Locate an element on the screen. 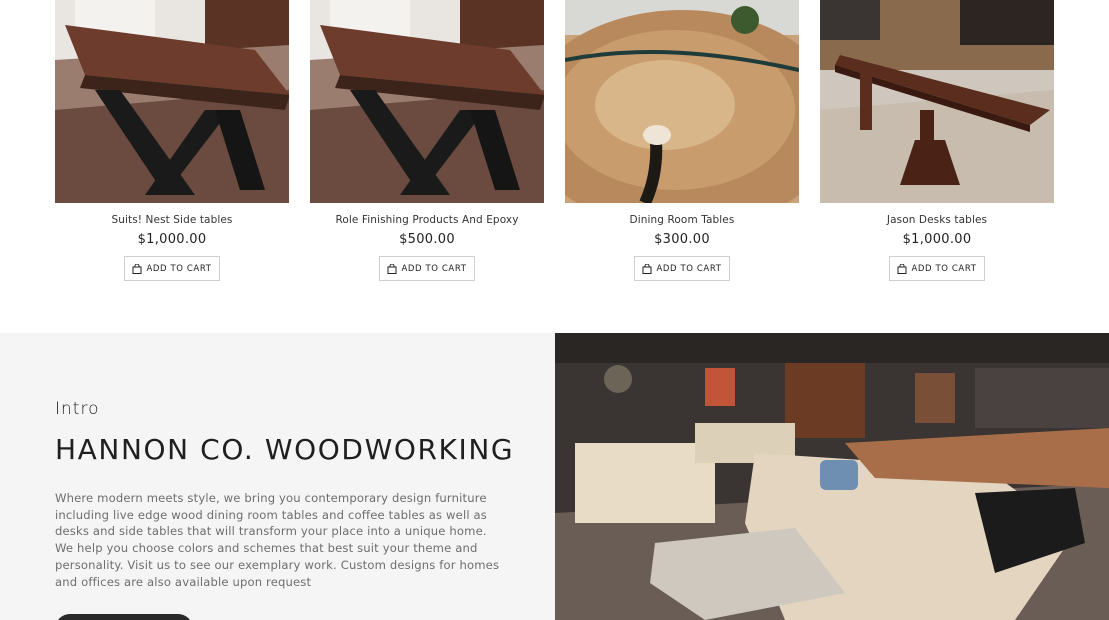 Image resolution: width=1109 pixels, height=620 pixels. intro-eyebrow: Intro is located at coordinates (77, 409).